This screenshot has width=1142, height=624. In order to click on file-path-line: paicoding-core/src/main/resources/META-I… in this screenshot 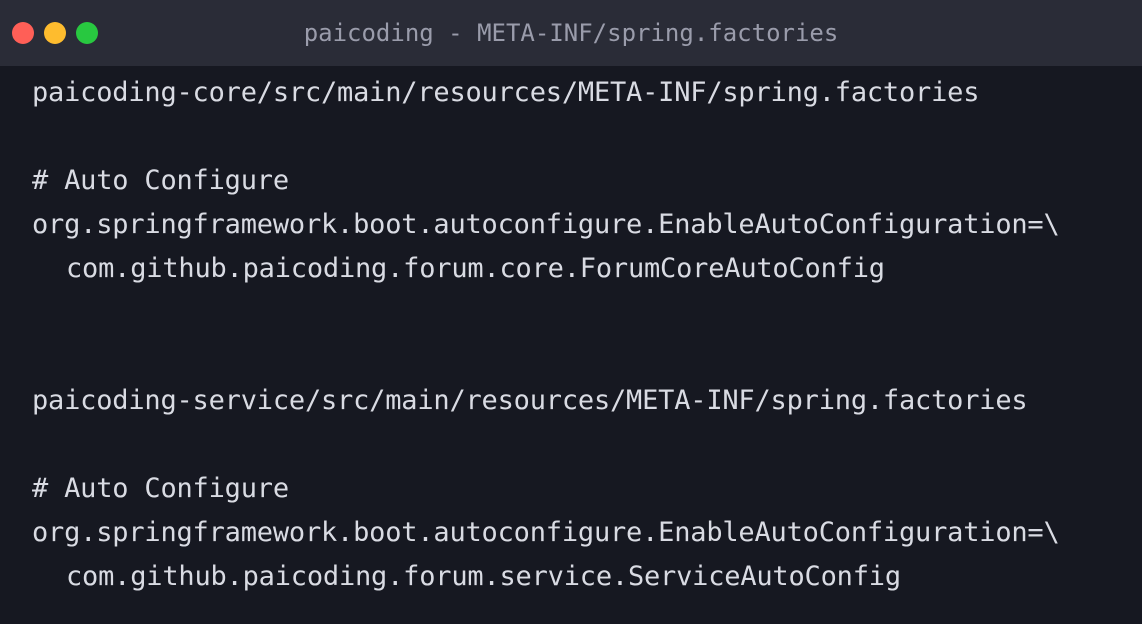, I will do `click(506, 92)`.